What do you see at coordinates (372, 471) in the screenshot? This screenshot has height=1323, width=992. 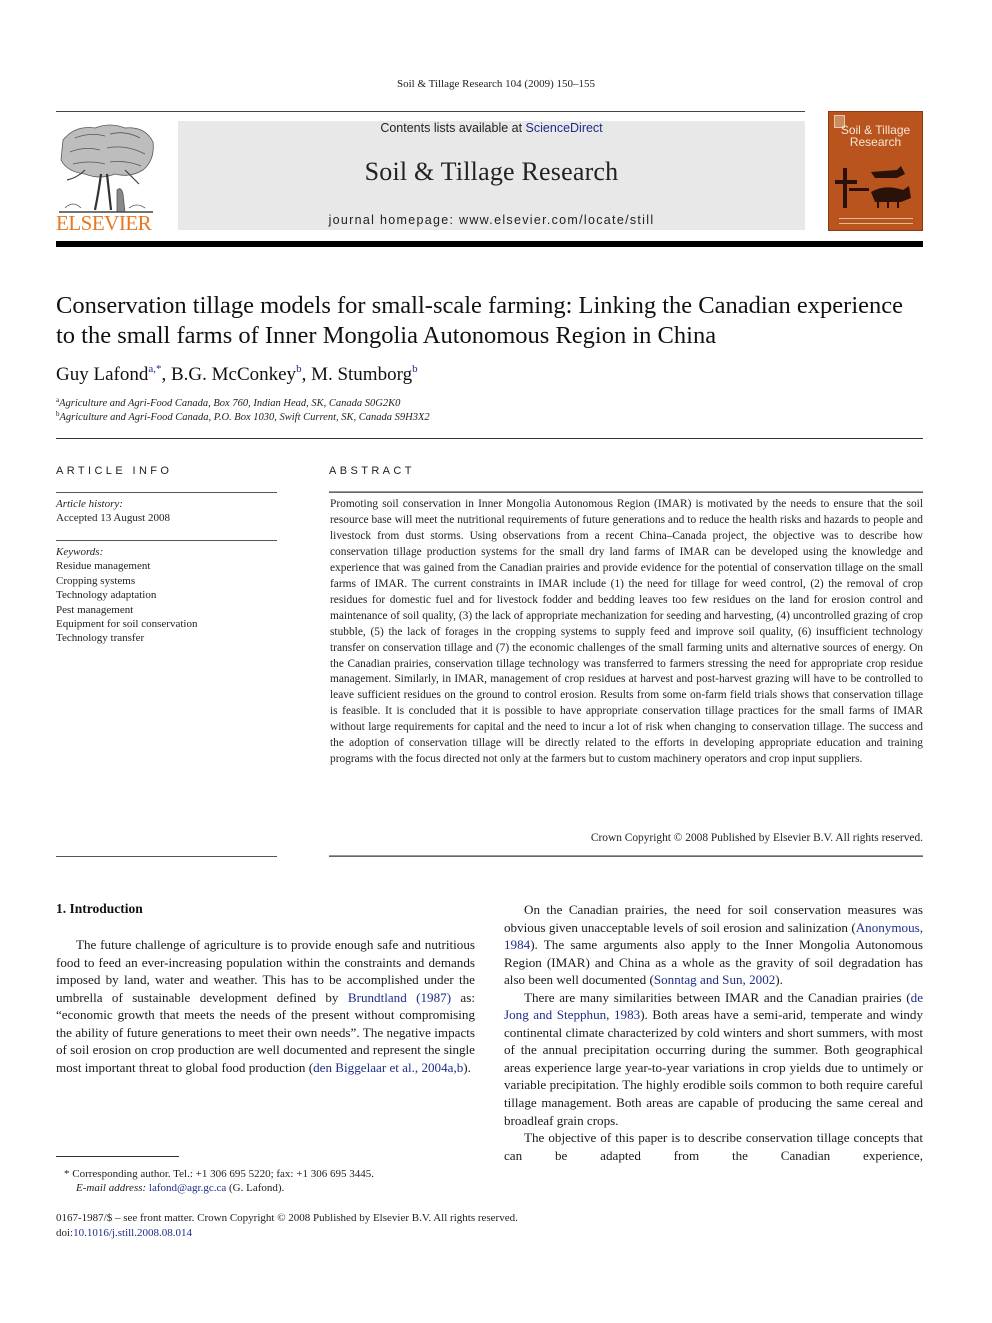 I see `abstract-heading: ABSTRACT` at bounding box center [372, 471].